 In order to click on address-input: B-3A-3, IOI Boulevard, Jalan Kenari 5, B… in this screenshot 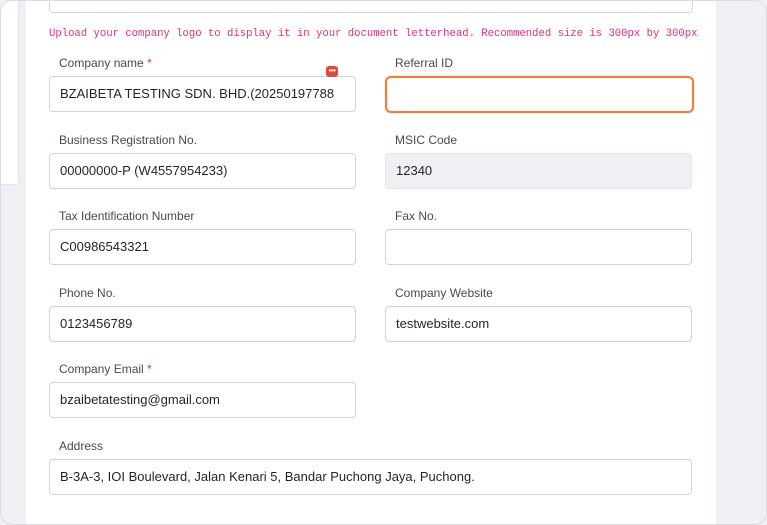, I will do `click(370, 477)`.